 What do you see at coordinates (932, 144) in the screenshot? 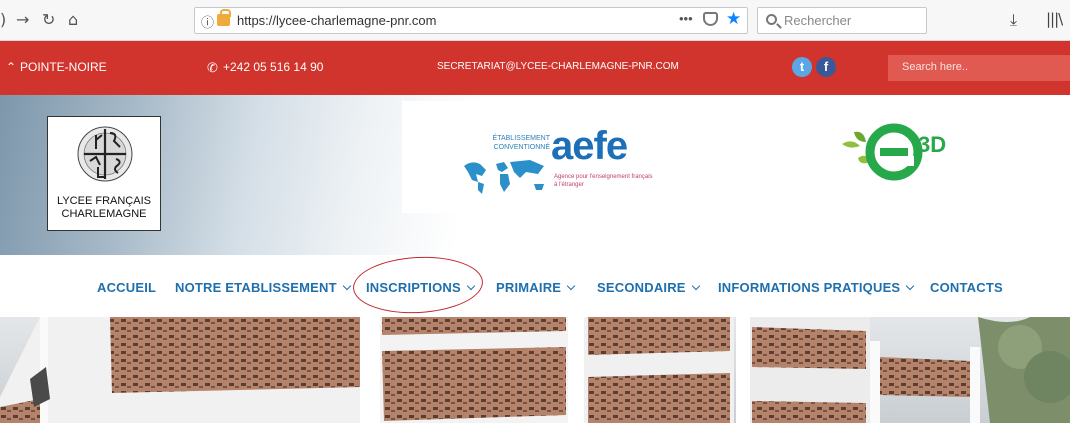
I see `e3d-text: 3D` at bounding box center [932, 144].